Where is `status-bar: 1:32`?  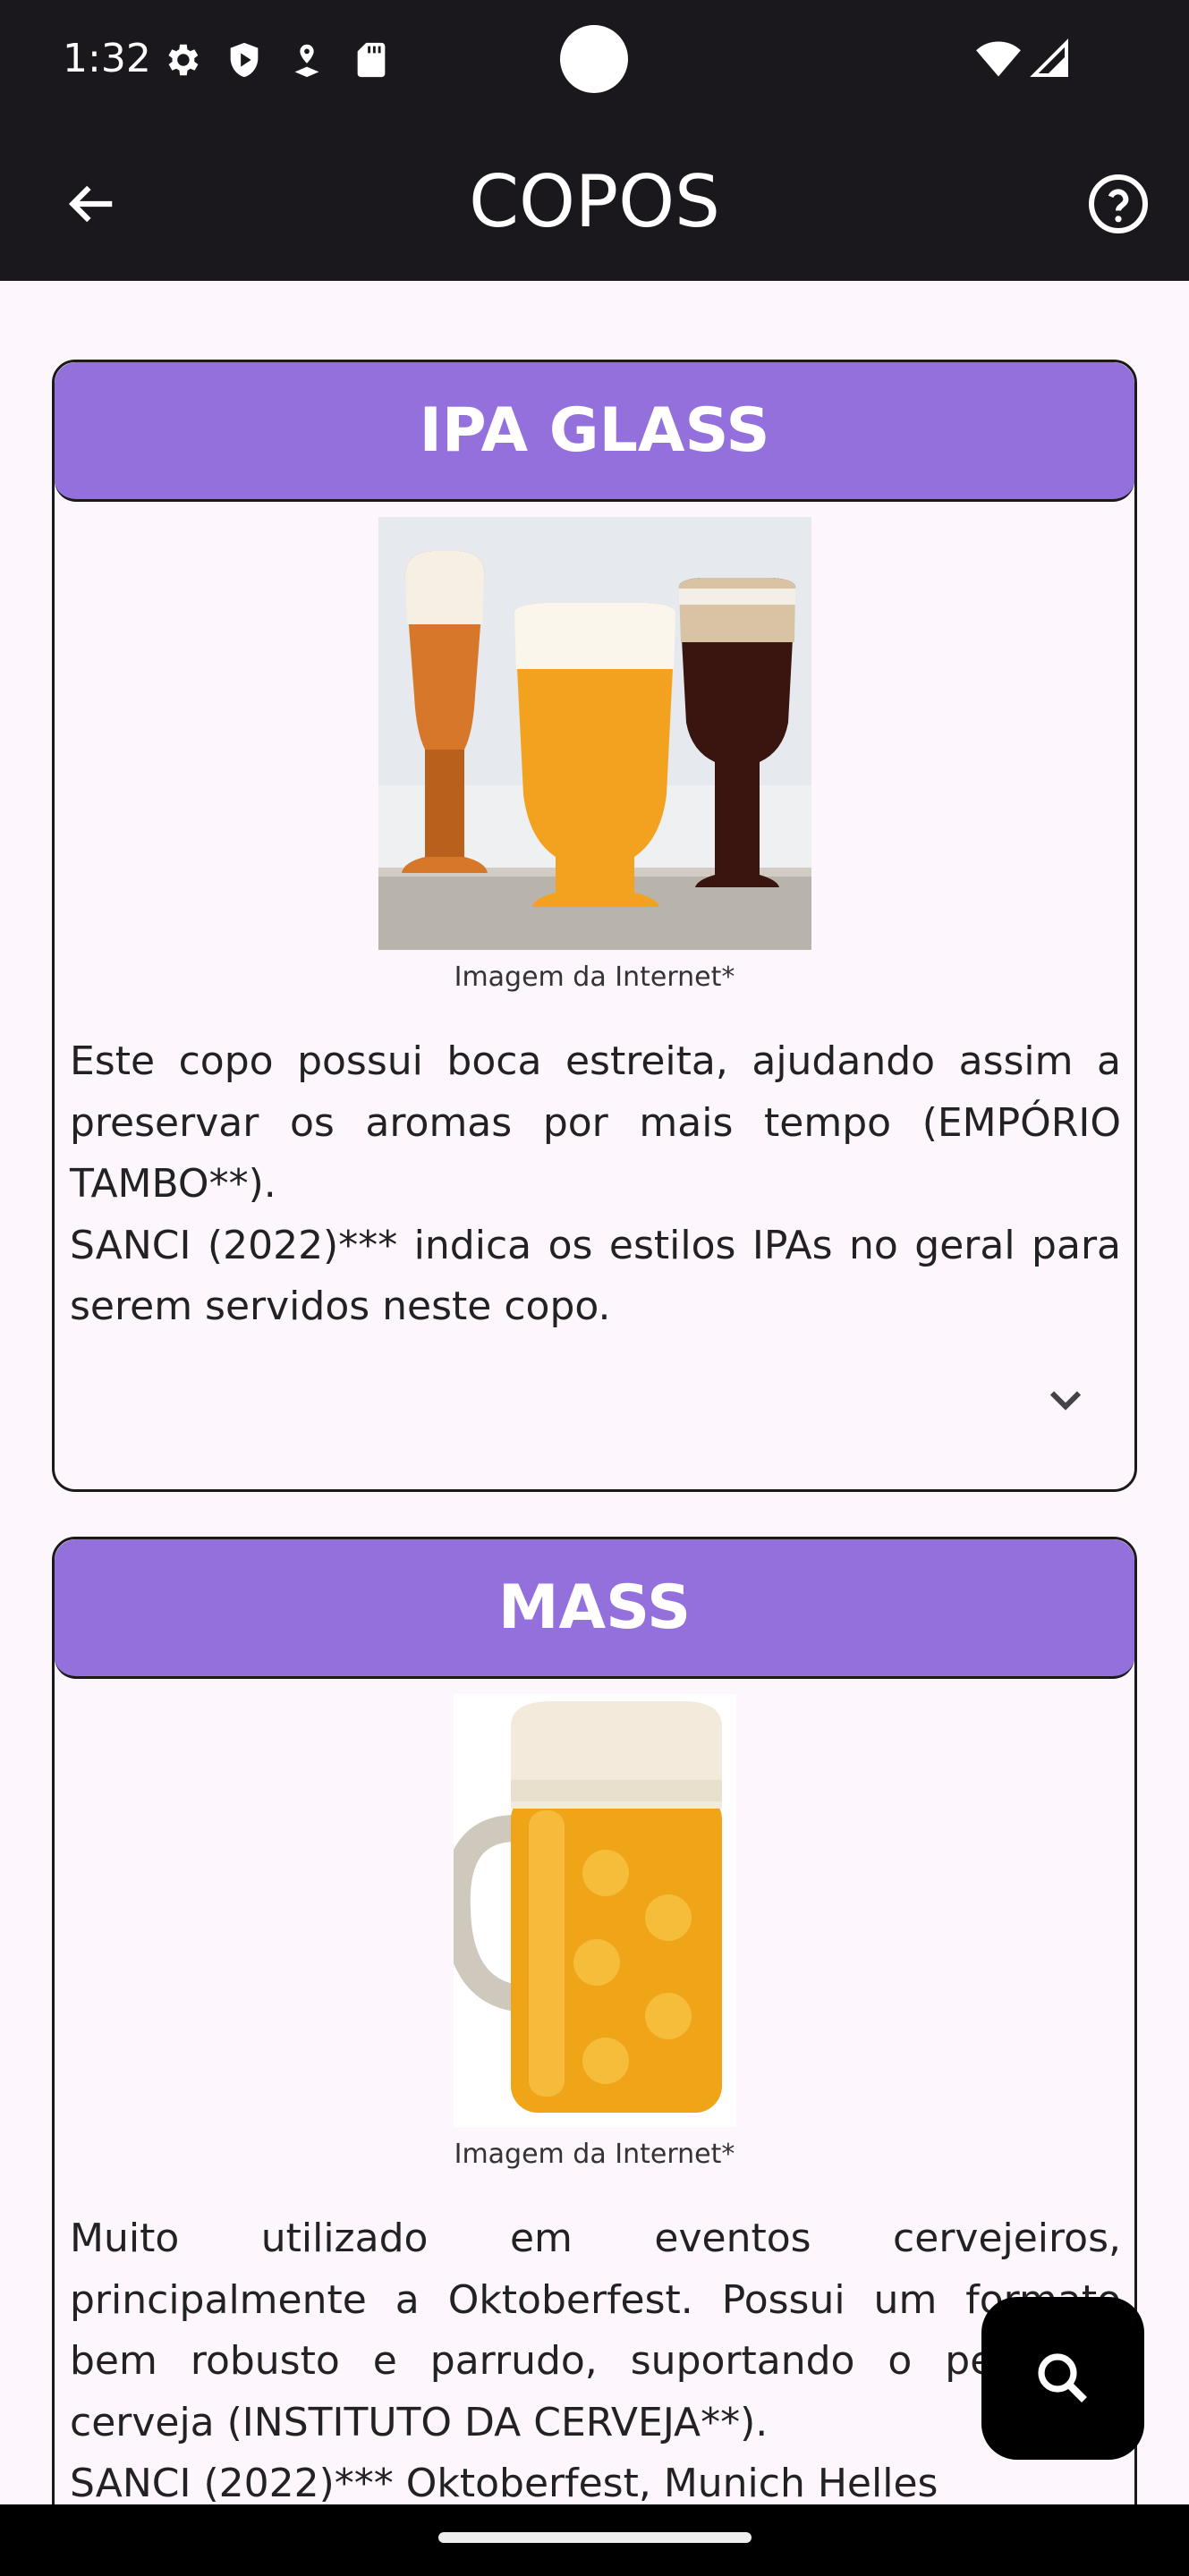
status-bar: 1:32 is located at coordinates (594, 62).